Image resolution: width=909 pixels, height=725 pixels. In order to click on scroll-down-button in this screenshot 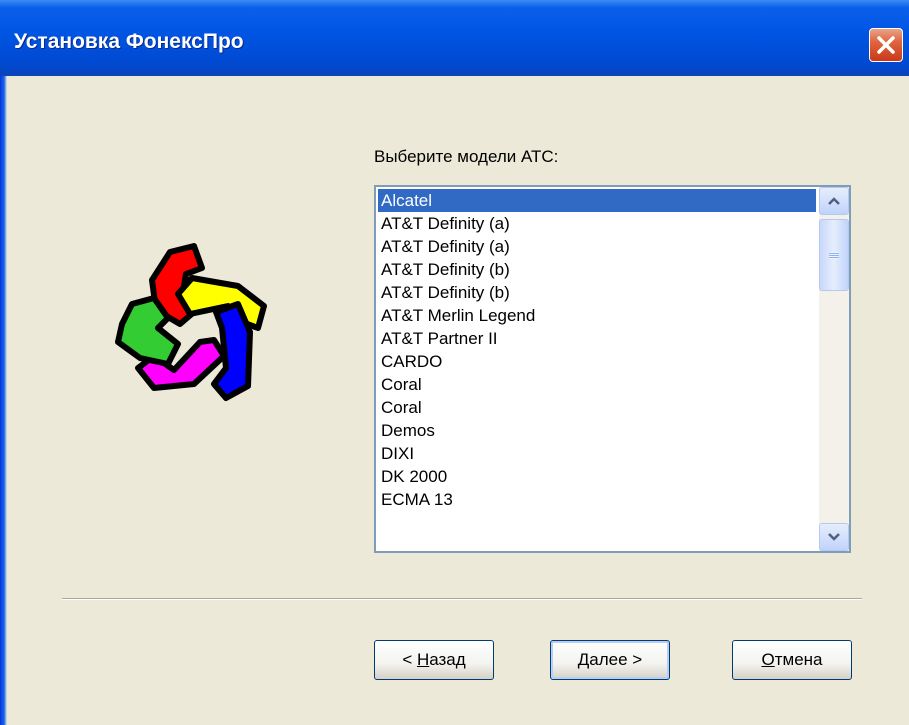, I will do `click(834, 537)`.